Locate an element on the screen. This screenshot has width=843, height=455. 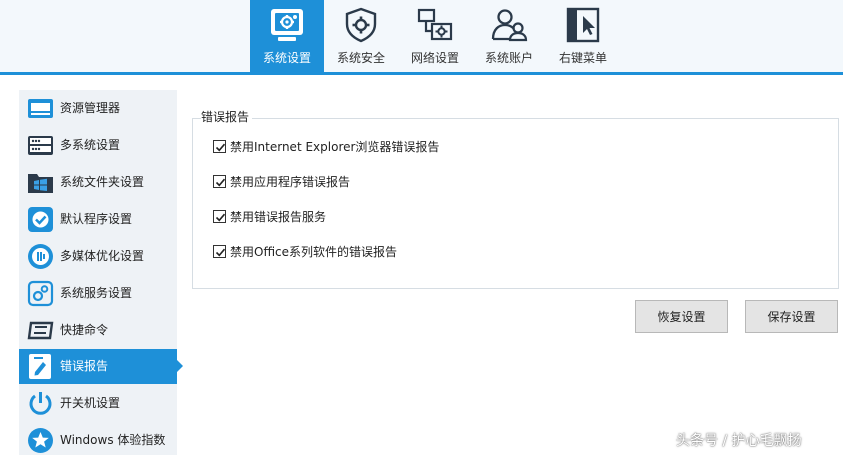
sidebar-item-default-program: 默认程序设置 is located at coordinates (98, 219).